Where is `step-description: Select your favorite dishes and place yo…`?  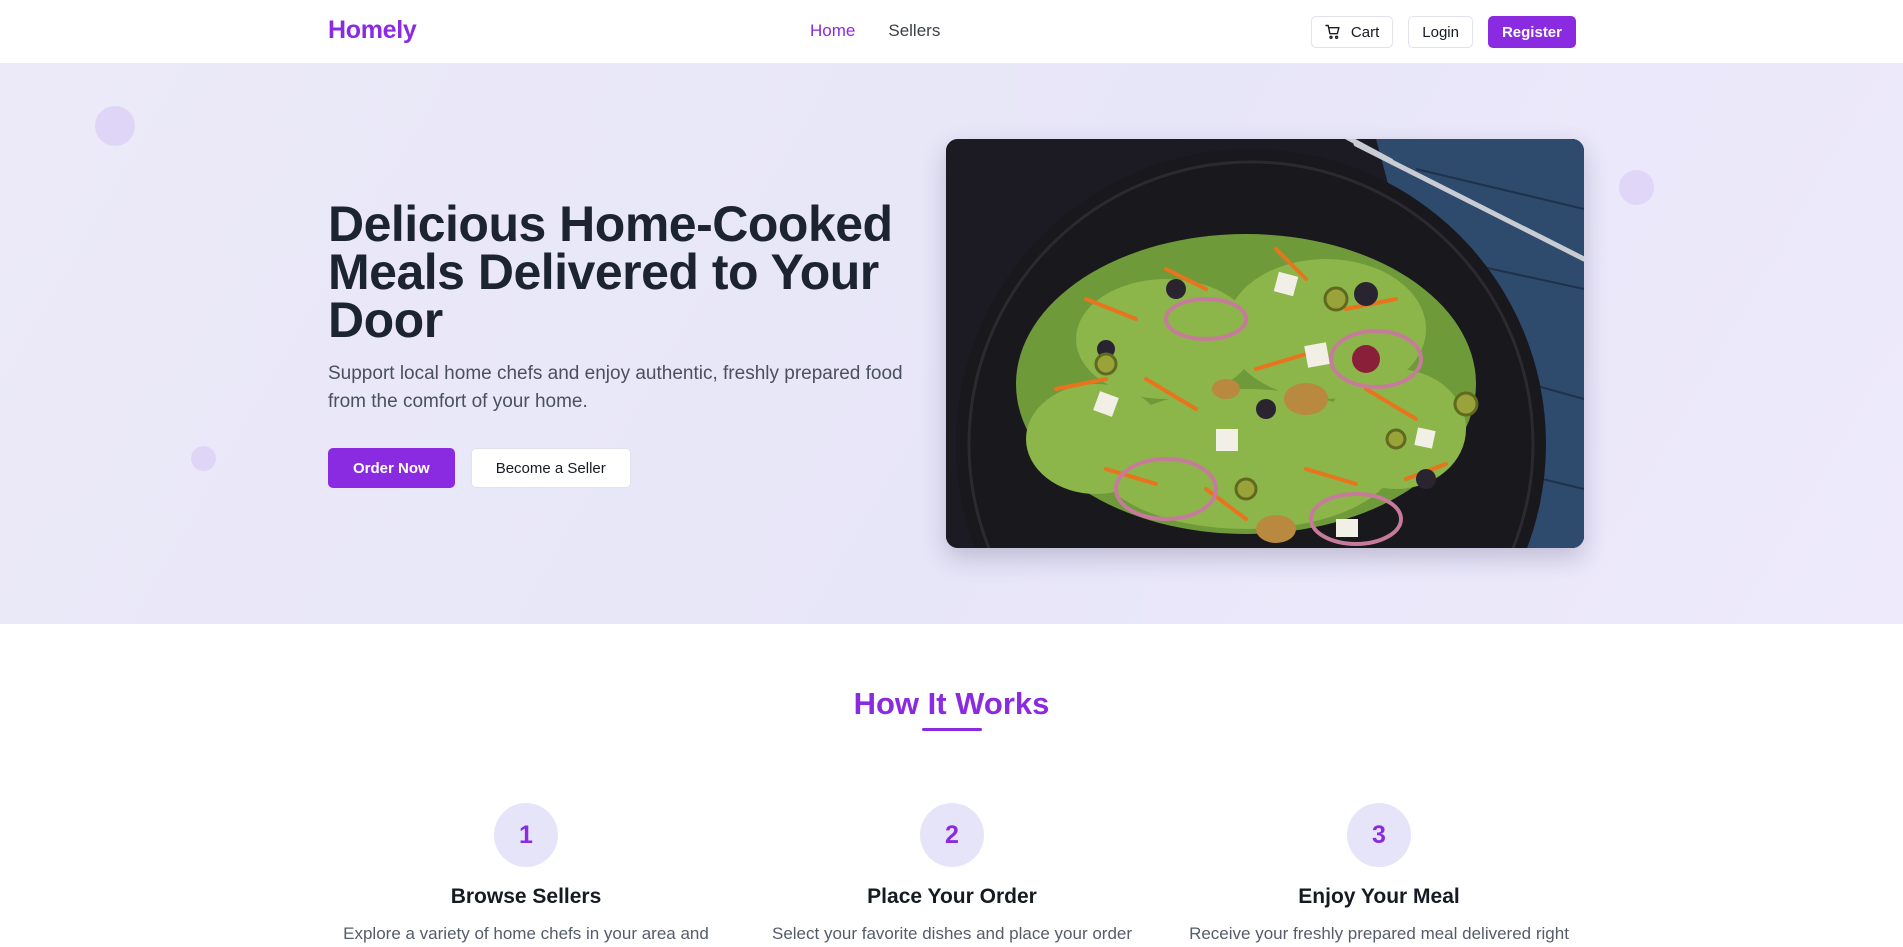 step-description: Select your favorite dishes and place yo… is located at coordinates (952, 933).